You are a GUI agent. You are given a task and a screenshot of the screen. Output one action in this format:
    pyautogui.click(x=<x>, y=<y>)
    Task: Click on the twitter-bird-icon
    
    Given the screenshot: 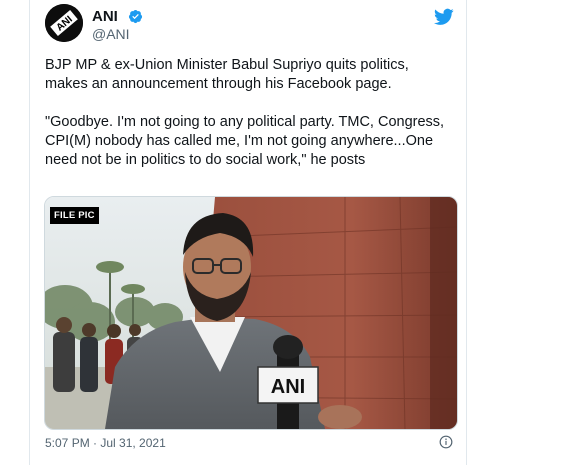 What is the action you would take?
    pyautogui.click(x=444, y=17)
    